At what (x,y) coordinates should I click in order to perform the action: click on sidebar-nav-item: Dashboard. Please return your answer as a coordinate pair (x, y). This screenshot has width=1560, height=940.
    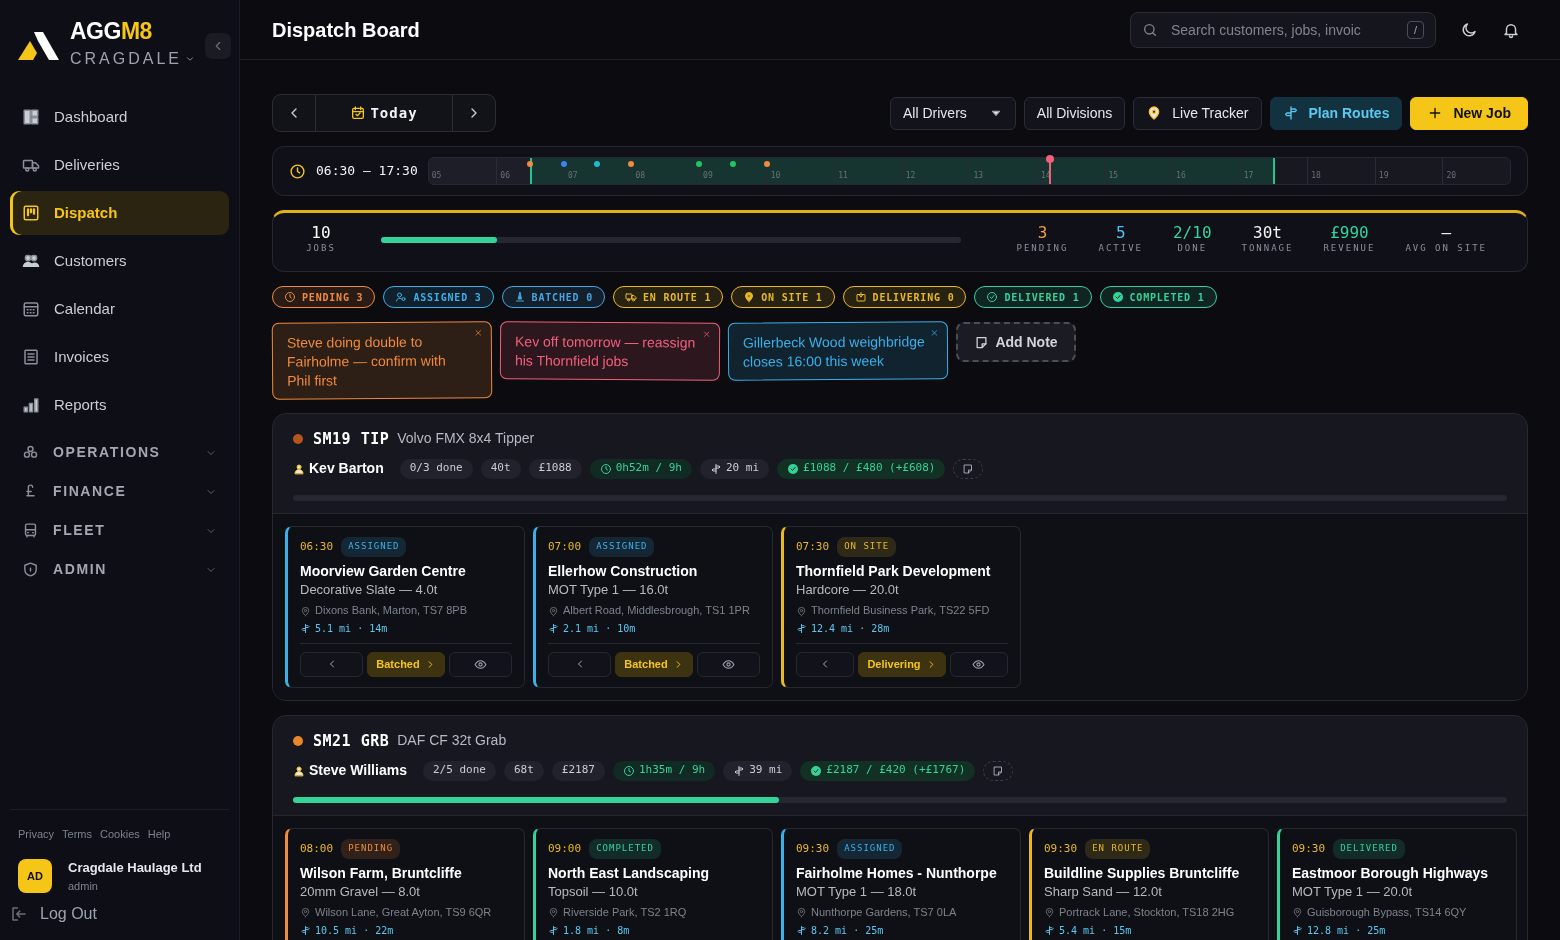
    Looking at the image, I should click on (119, 117).